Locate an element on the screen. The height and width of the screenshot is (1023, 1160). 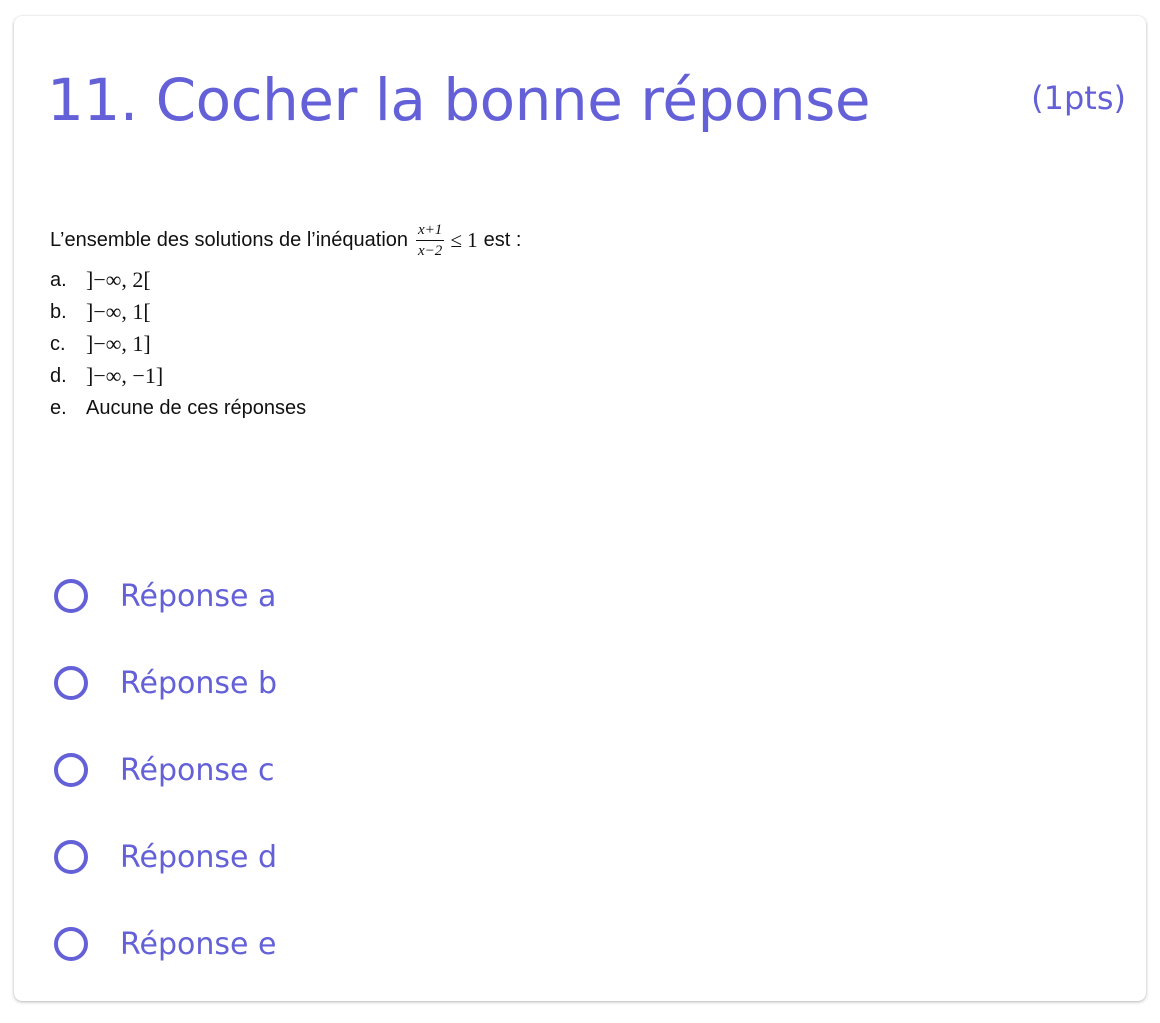
option-letter: b. is located at coordinates (58, 311).